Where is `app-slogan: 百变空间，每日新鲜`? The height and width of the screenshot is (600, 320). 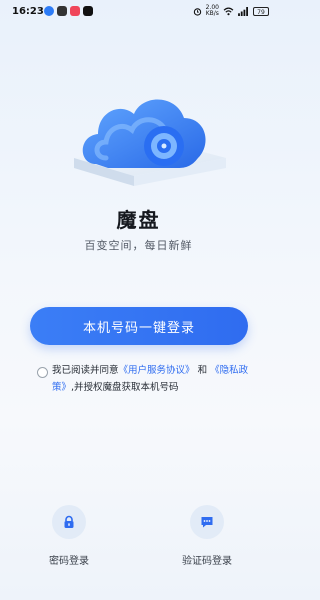 app-slogan: 百变空间，每日新鲜 is located at coordinates (138, 245).